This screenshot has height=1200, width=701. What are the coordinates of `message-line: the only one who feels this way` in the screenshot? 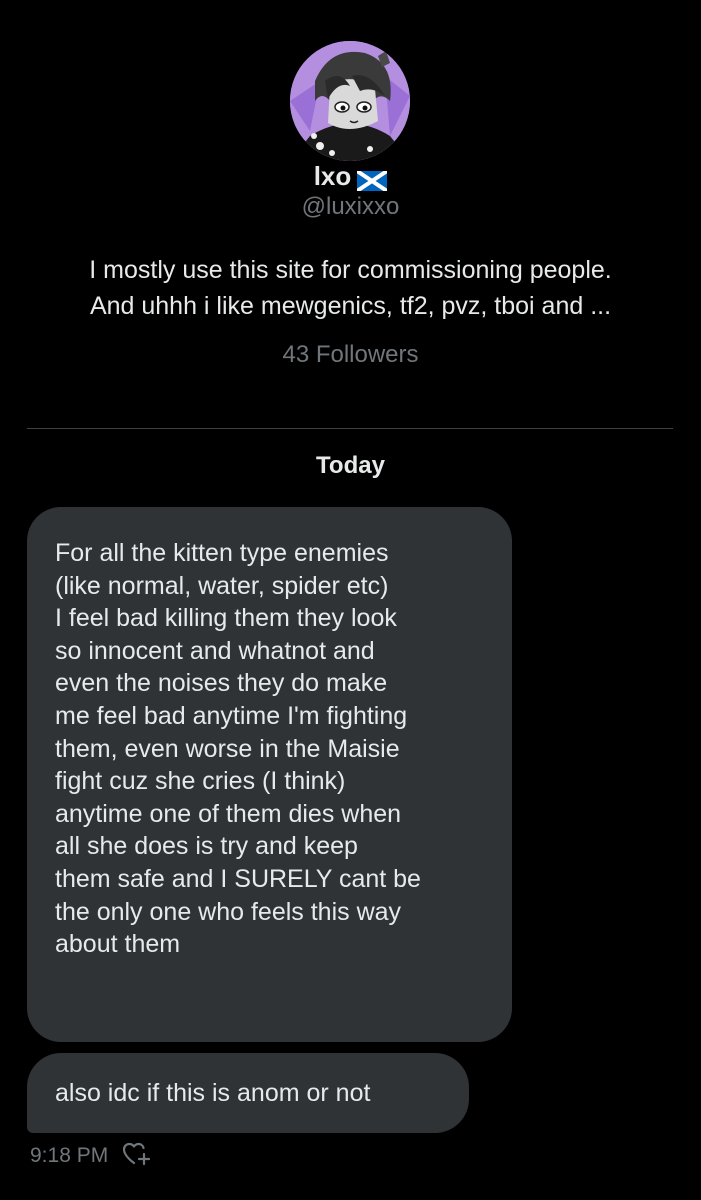 It's located at (228, 911).